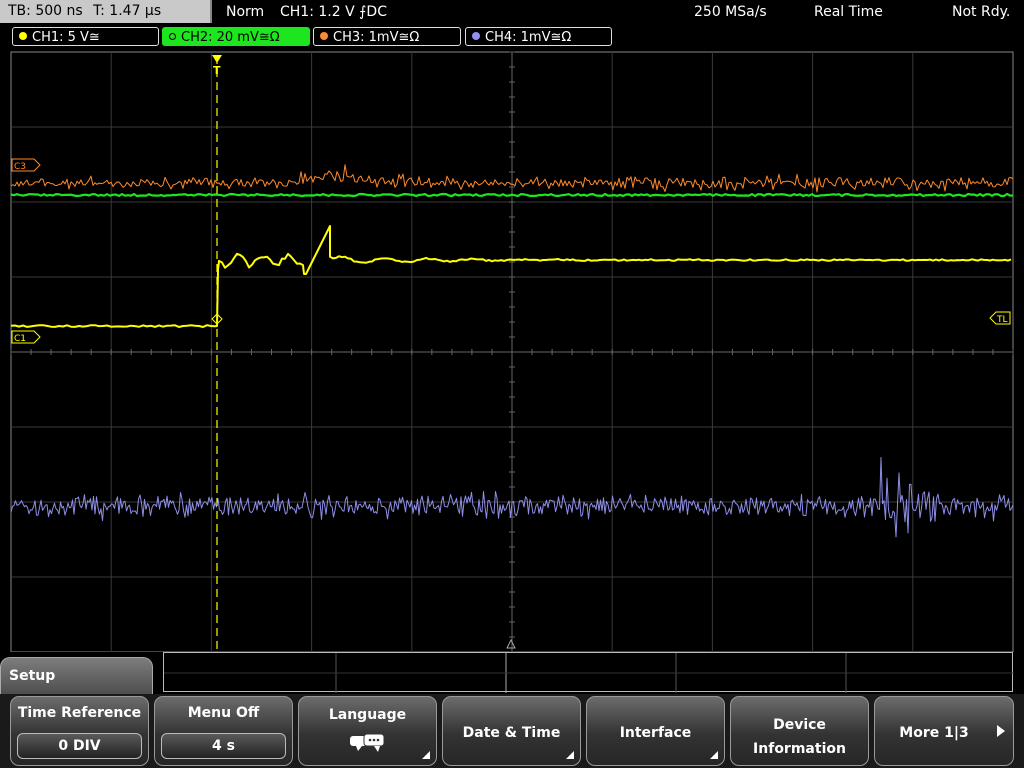 This screenshot has height=768, width=1024. I want to click on channel-label: CH2: 20 mV≅Ω, so click(230, 37).